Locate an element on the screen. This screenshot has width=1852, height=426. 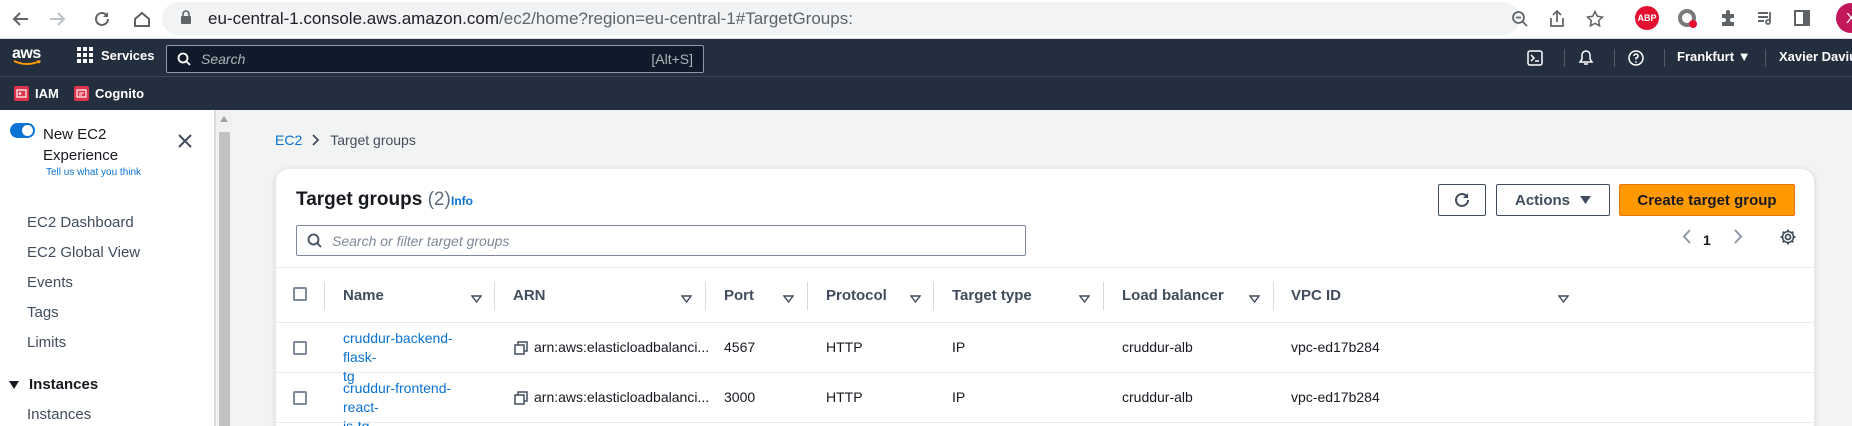
target-group-name-link: cruddur-frontend-react-js-tg is located at coordinates (413, 402).